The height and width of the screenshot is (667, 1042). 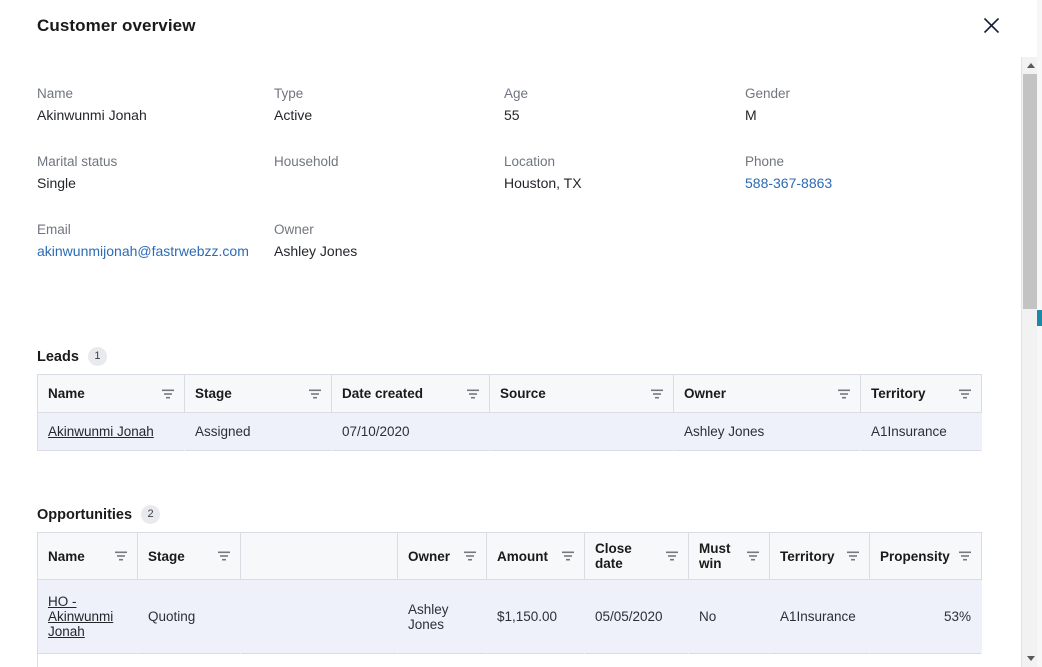 I want to click on field-label: Name, so click(x=55, y=93).